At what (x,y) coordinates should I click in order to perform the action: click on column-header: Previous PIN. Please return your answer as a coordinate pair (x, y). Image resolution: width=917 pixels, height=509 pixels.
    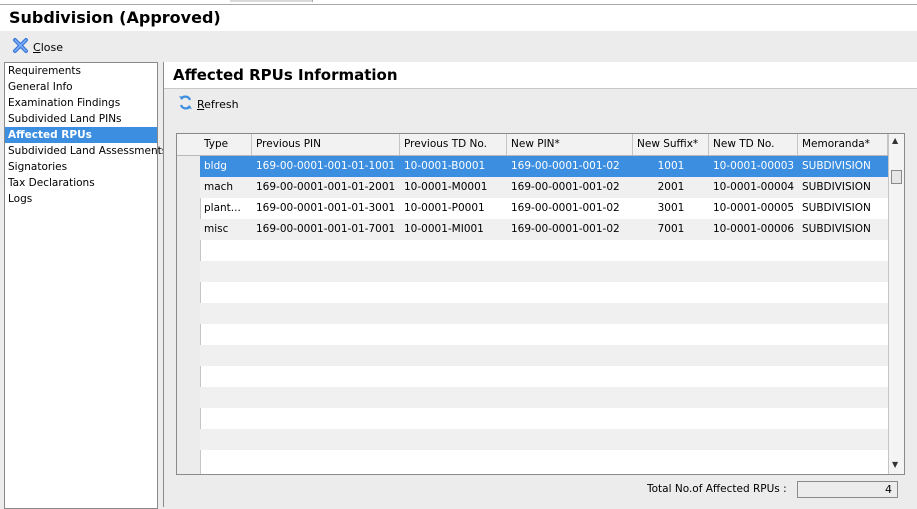
    Looking at the image, I should click on (326, 144).